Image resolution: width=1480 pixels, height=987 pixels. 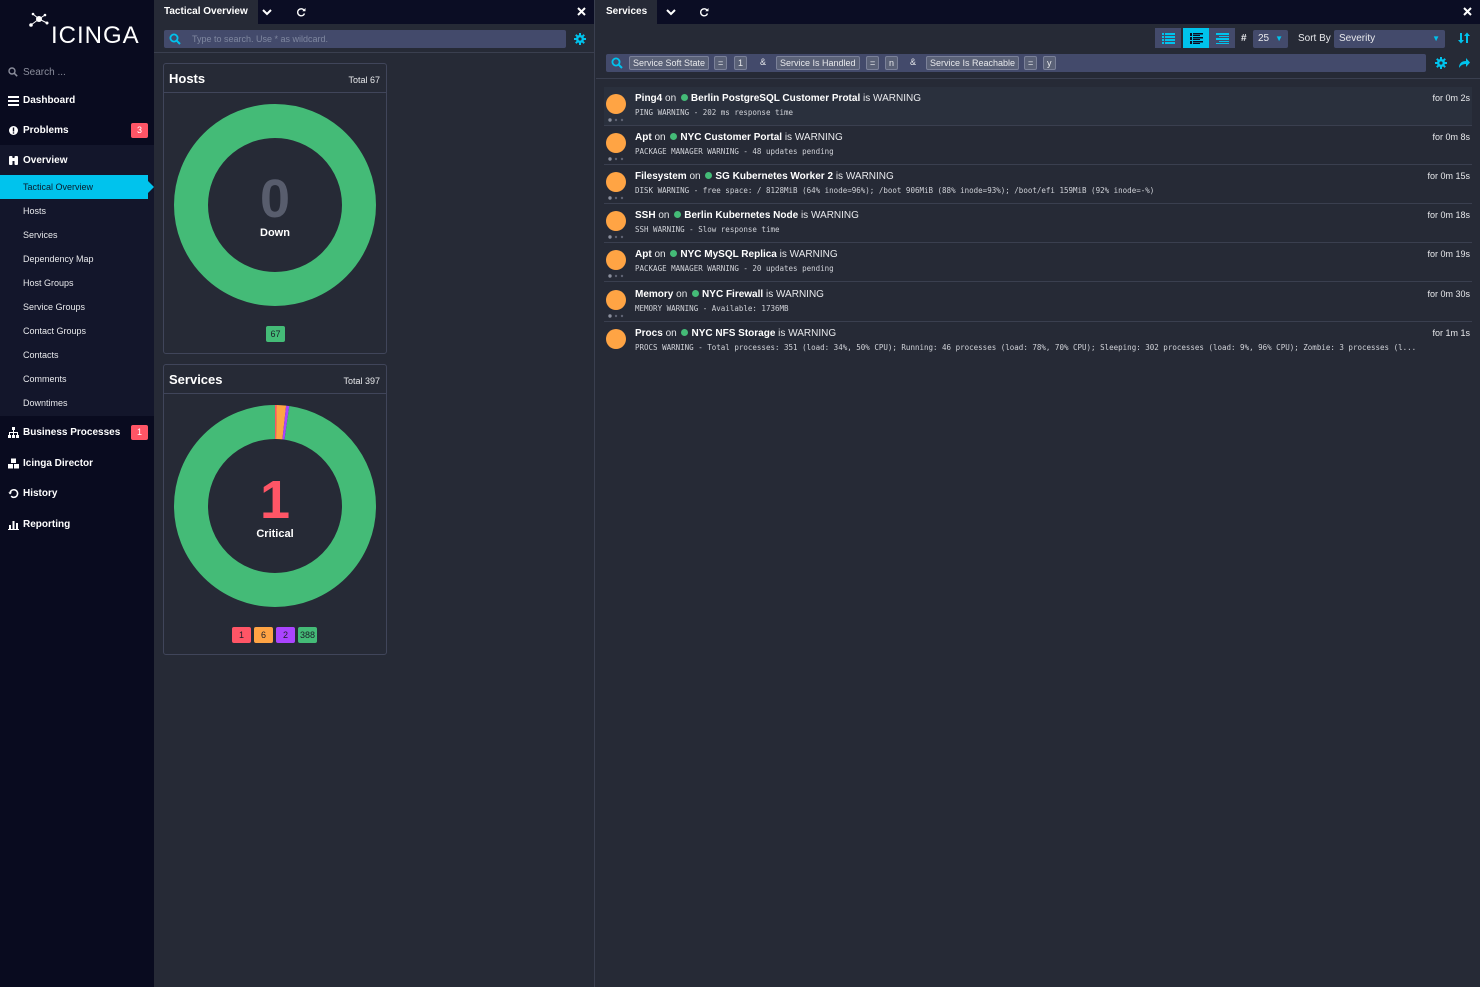 I want to click on service-name: Filesystem, so click(x=661, y=176).